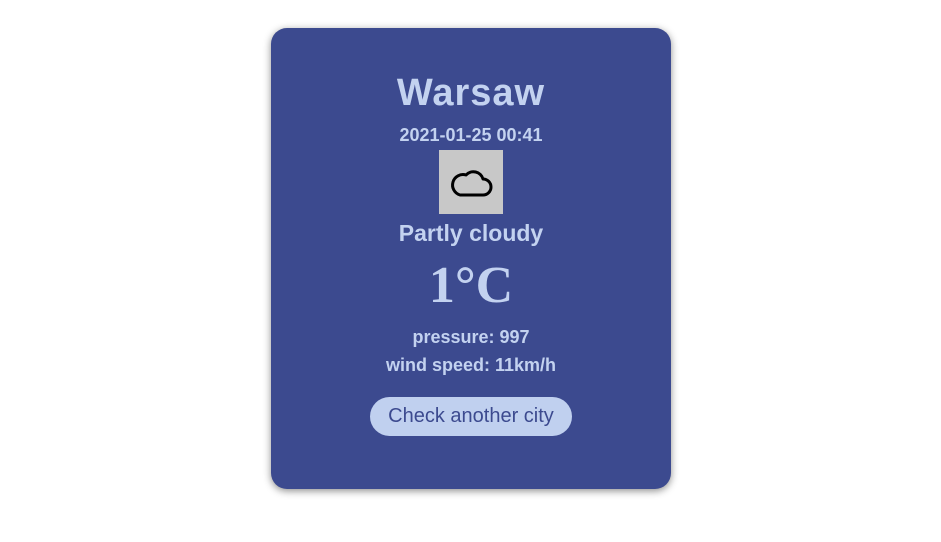 This screenshot has height=542, width=941. I want to click on pressure-text: pressure: 997, so click(471, 337).